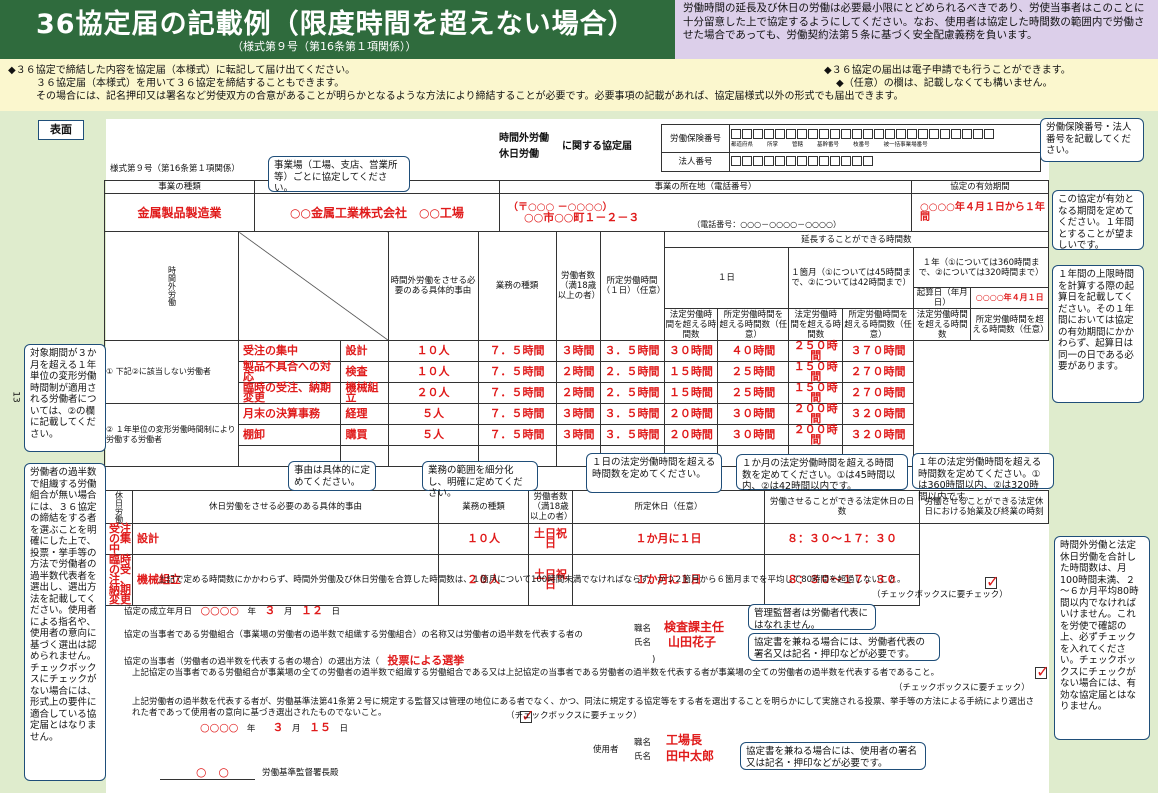  I want to click on worker-name: 山田花子, so click(692, 642).